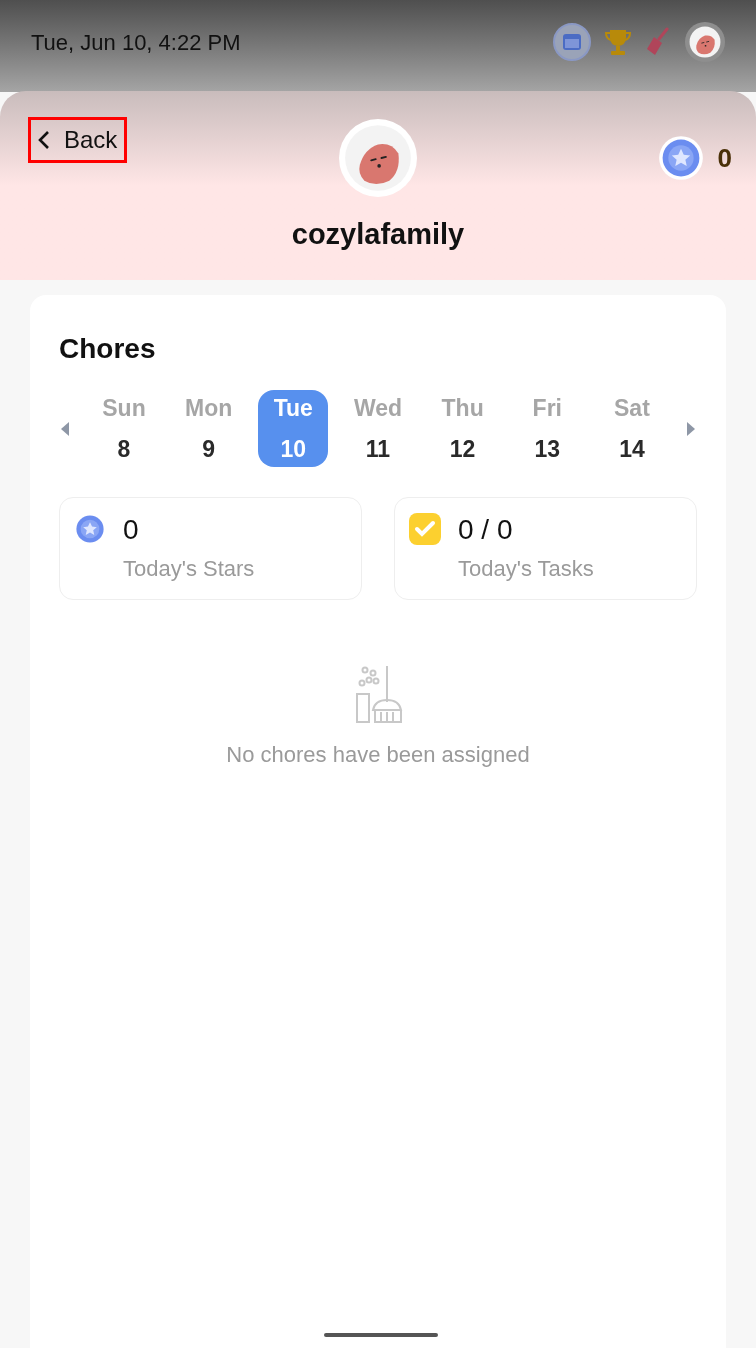  Describe the element at coordinates (425, 529) in the screenshot. I see `checkmark-icon` at that location.